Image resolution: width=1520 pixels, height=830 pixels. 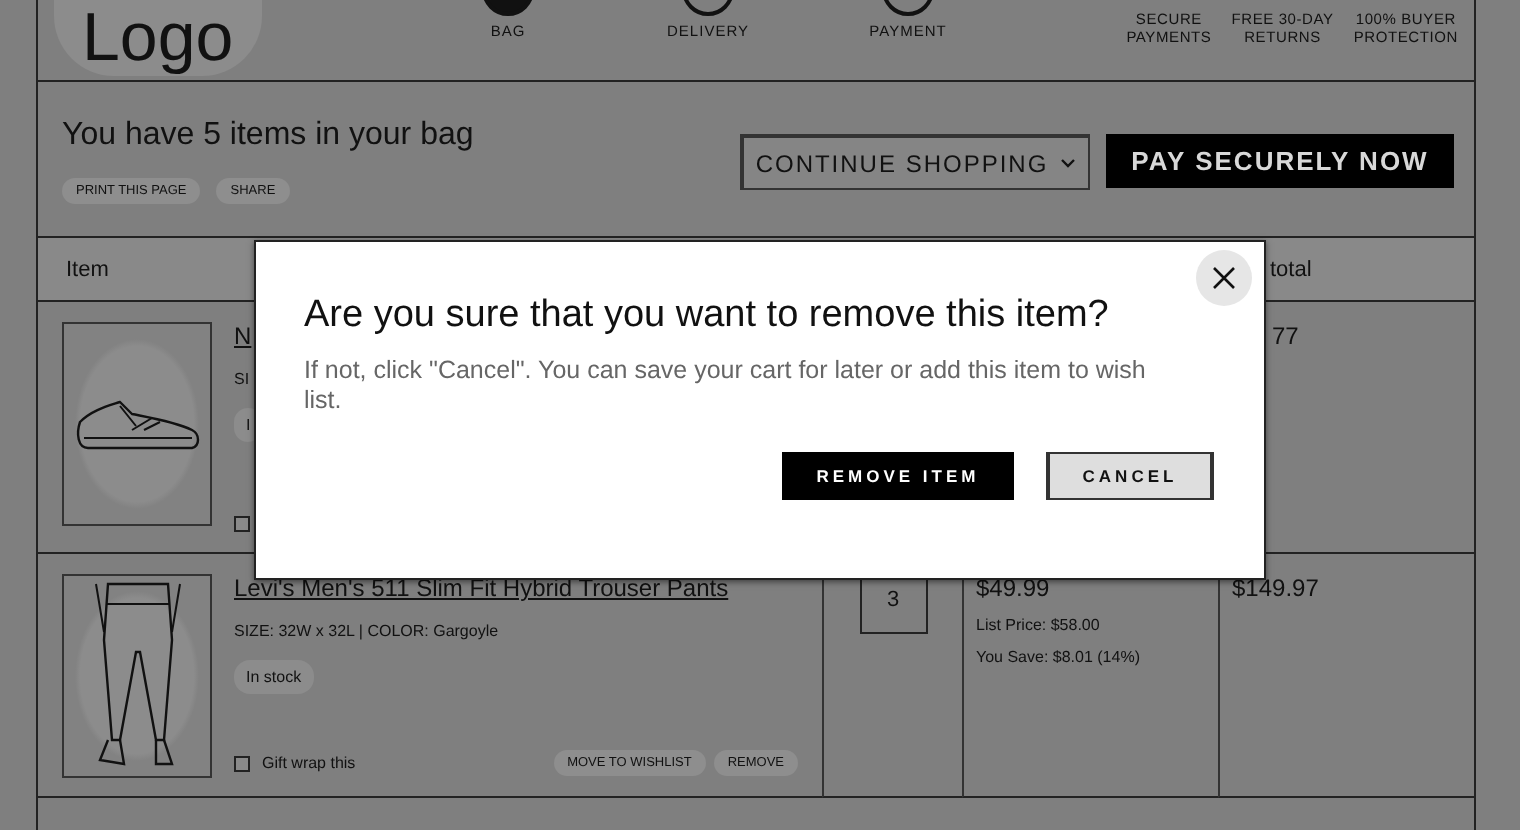 What do you see at coordinates (269, 136) in the screenshot?
I see `cart-summary: You have 5 items in your bag` at bounding box center [269, 136].